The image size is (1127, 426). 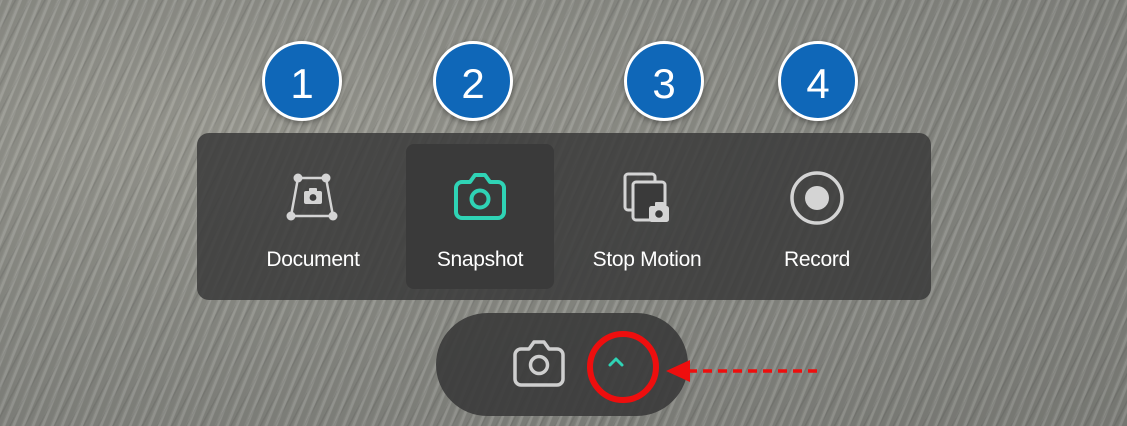 What do you see at coordinates (302, 81) in the screenshot?
I see `callout-badge-1: 1` at bounding box center [302, 81].